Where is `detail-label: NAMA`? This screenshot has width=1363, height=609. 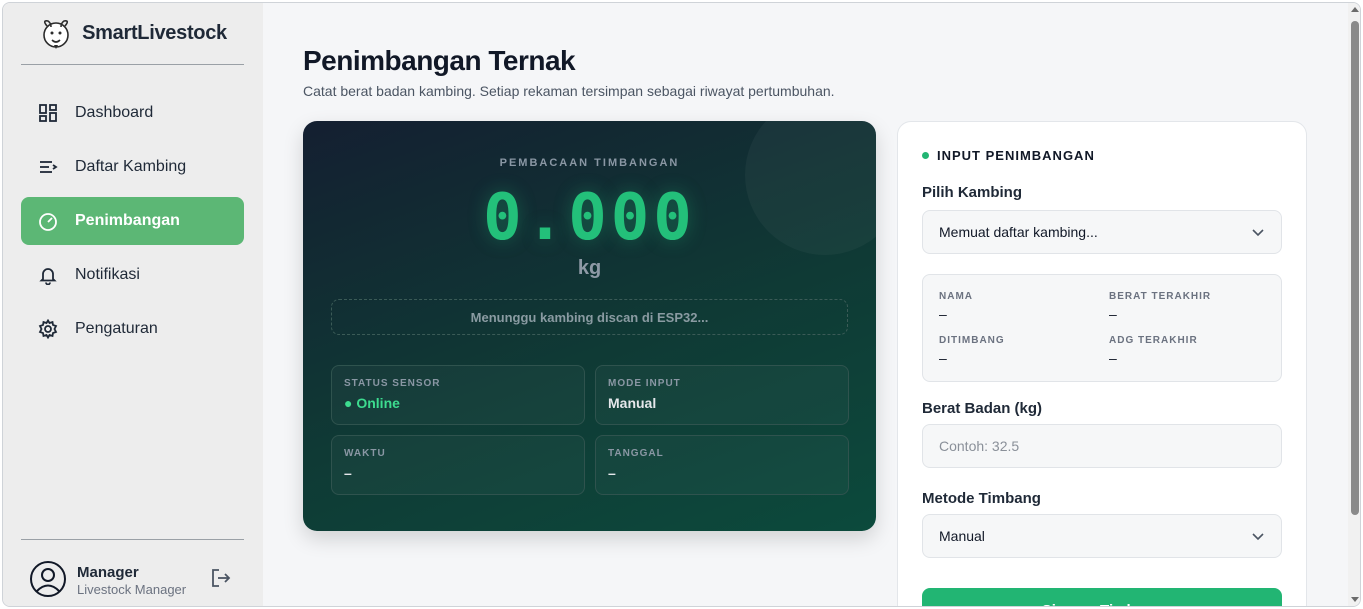 detail-label: NAMA is located at coordinates (956, 296).